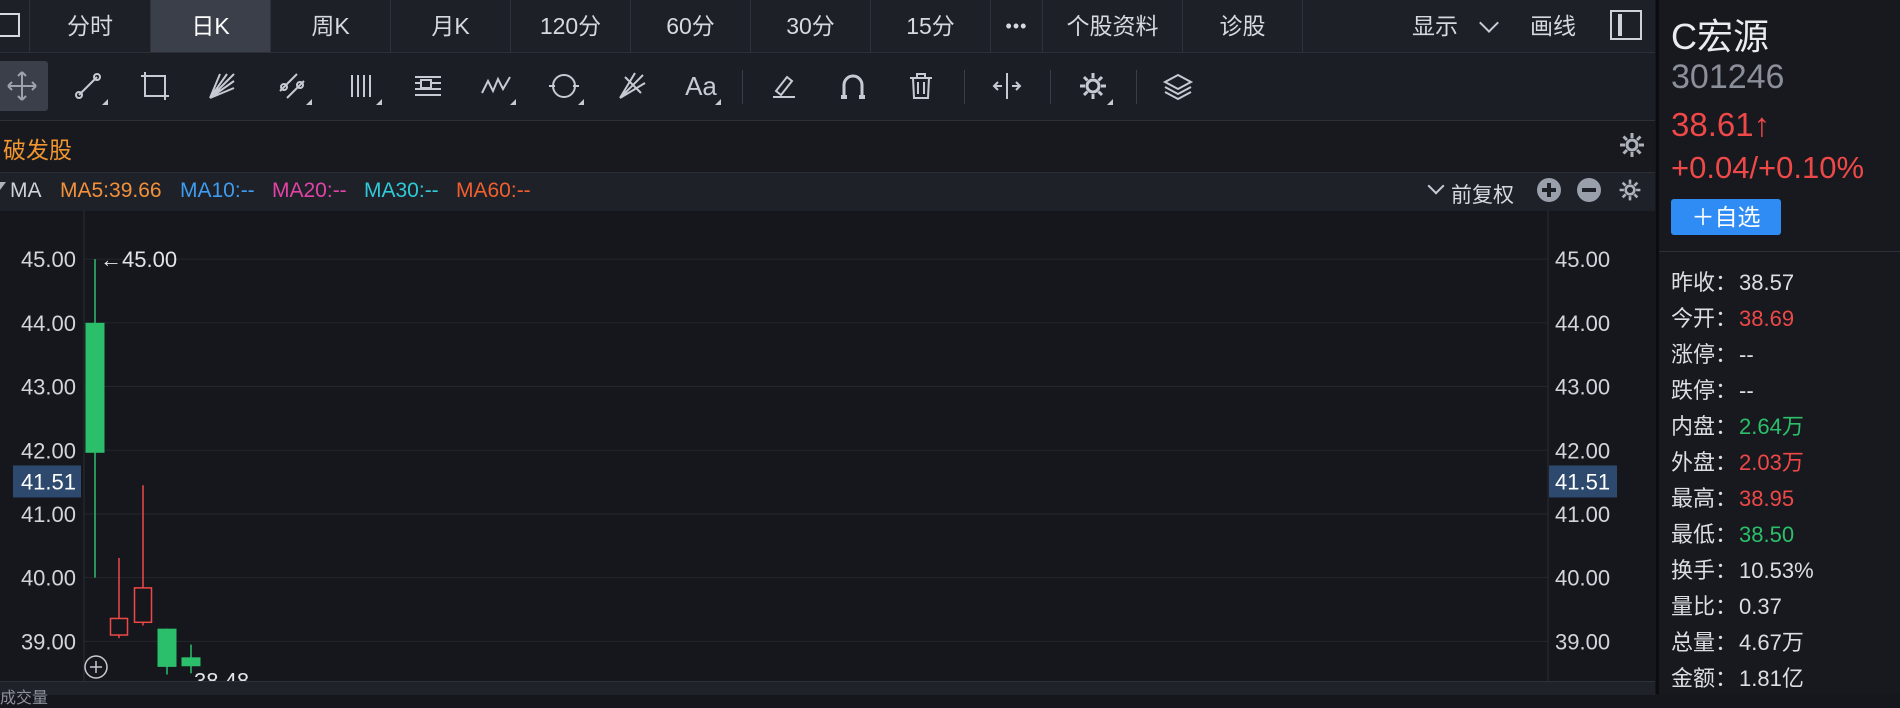 Image resolution: width=1900 pixels, height=708 pixels. Describe the element at coordinates (1733, 498) in the screenshot. I see `stat-row: 最高：38.95` at that location.